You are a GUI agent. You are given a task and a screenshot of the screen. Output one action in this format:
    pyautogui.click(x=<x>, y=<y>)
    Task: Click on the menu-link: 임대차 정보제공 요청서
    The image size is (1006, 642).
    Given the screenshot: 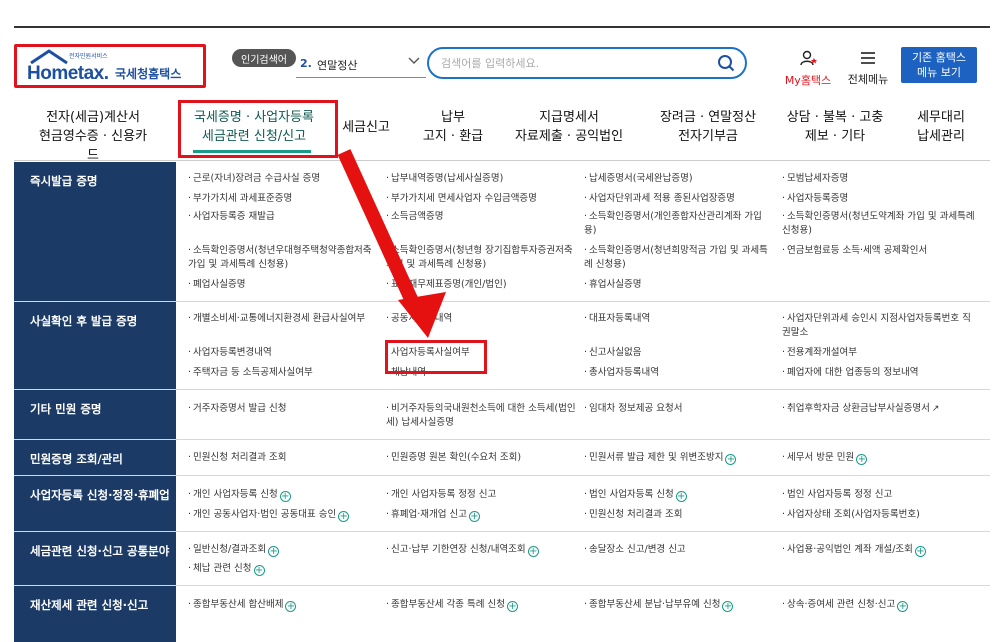 What is the action you would take?
    pyautogui.click(x=679, y=409)
    